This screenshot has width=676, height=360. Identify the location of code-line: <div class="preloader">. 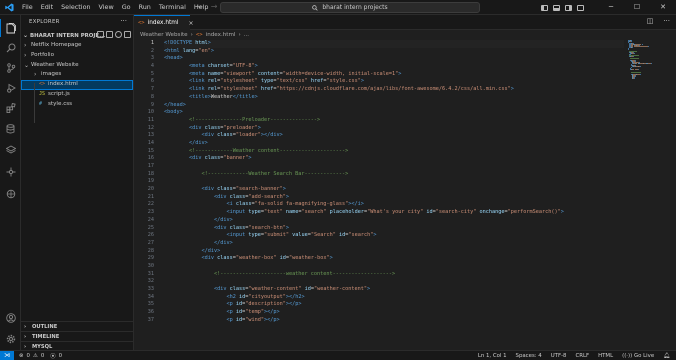
(394, 129).